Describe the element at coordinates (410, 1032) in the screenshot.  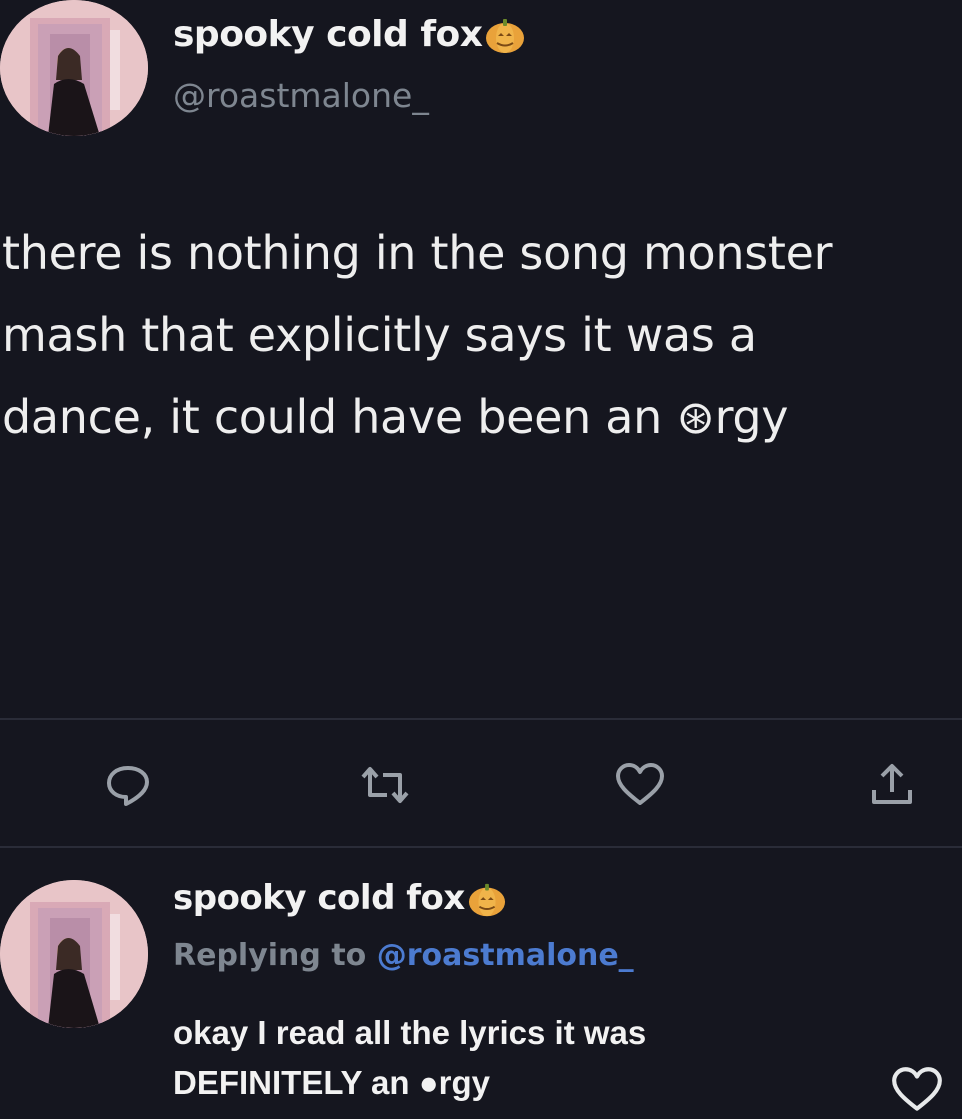
I see `reply-text-line: okay I read all the lyrics it was` at that location.